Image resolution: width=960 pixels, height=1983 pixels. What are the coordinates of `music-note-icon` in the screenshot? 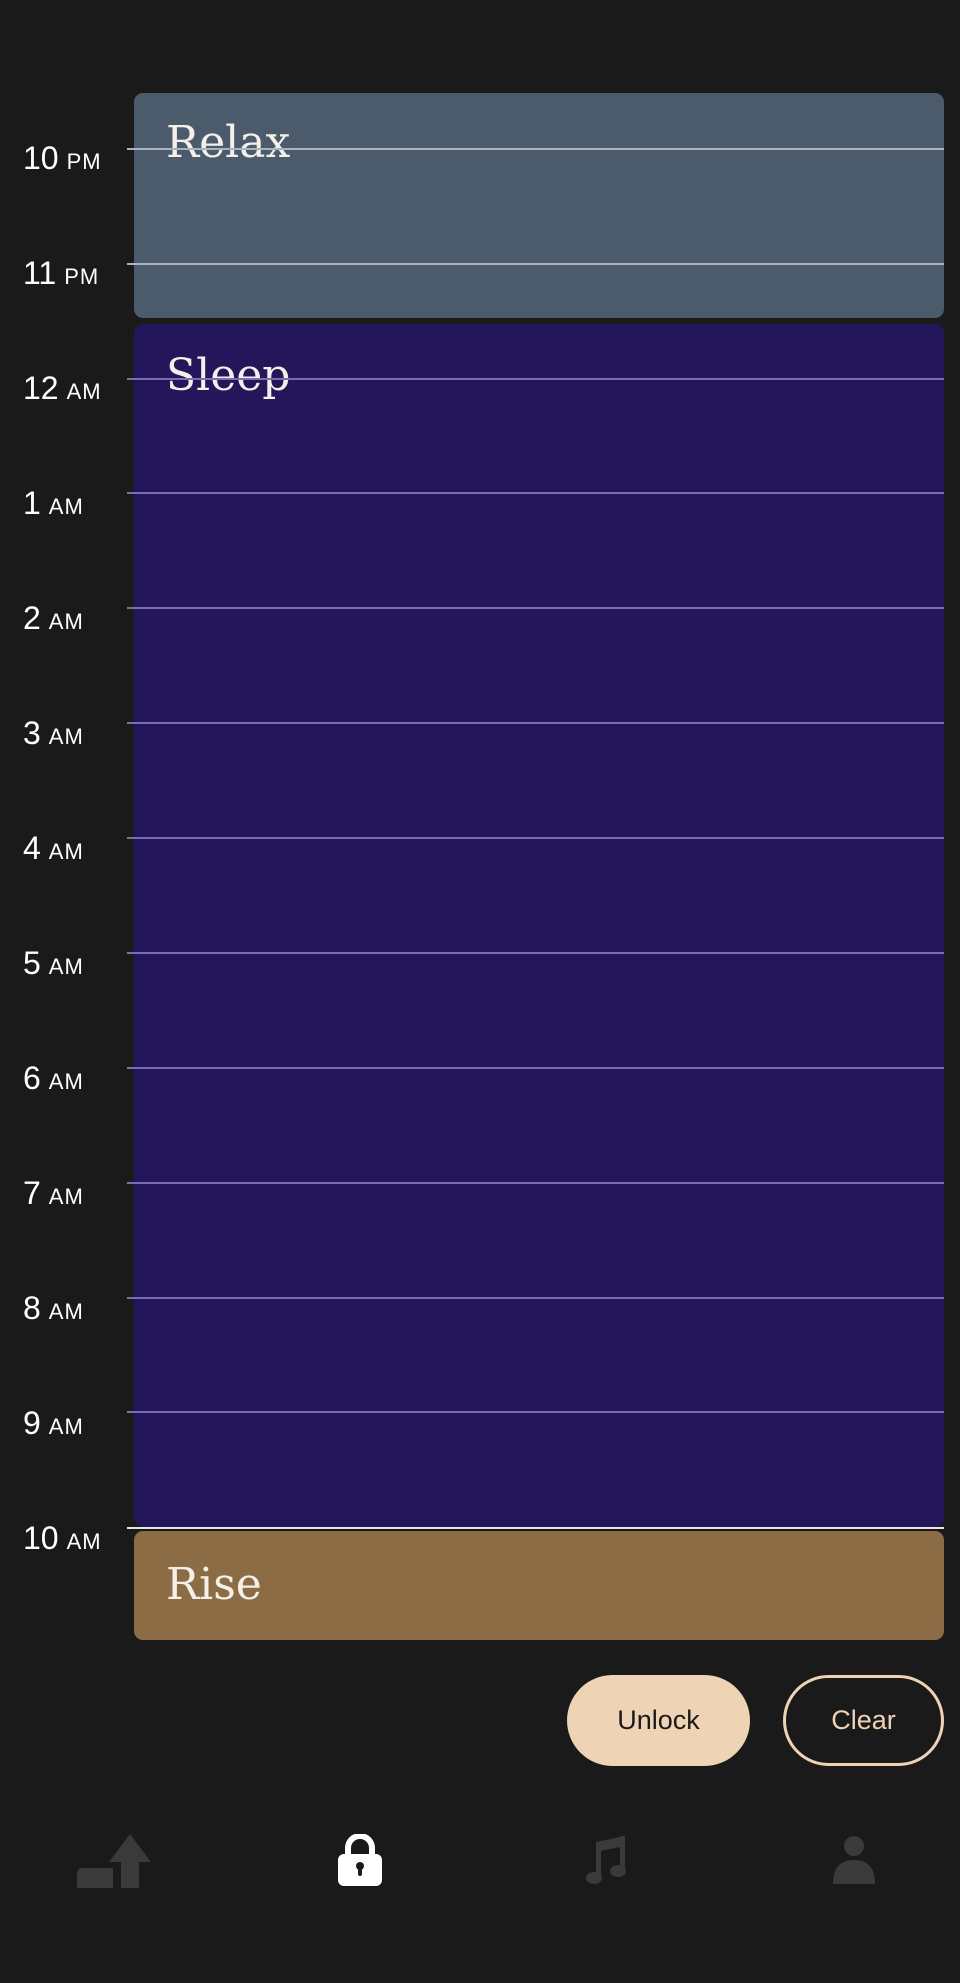 It's located at (606, 1860).